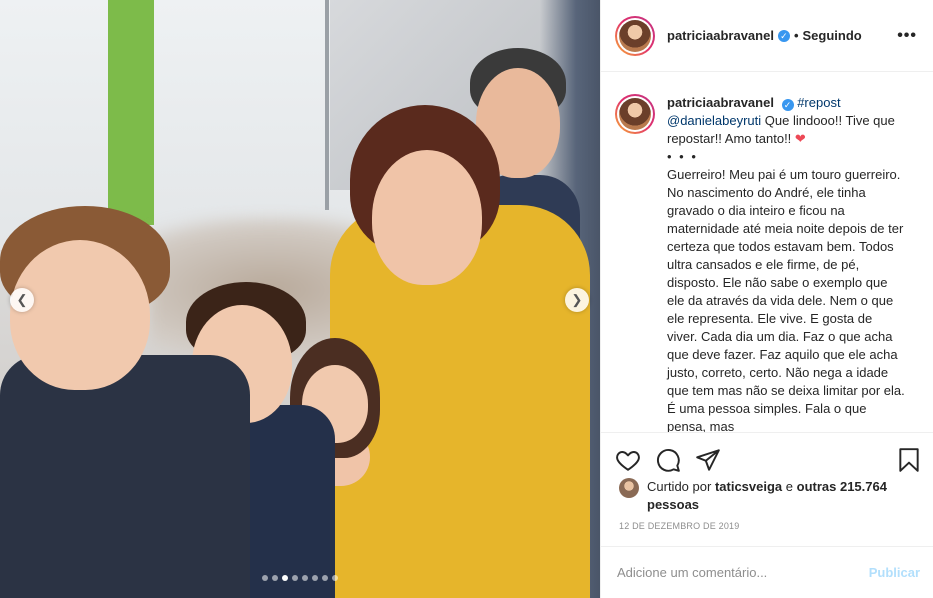 The height and width of the screenshot is (598, 933). Describe the element at coordinates (720, 35) in the screenshot. I see `author-username: patriciaabravanel` at that location.